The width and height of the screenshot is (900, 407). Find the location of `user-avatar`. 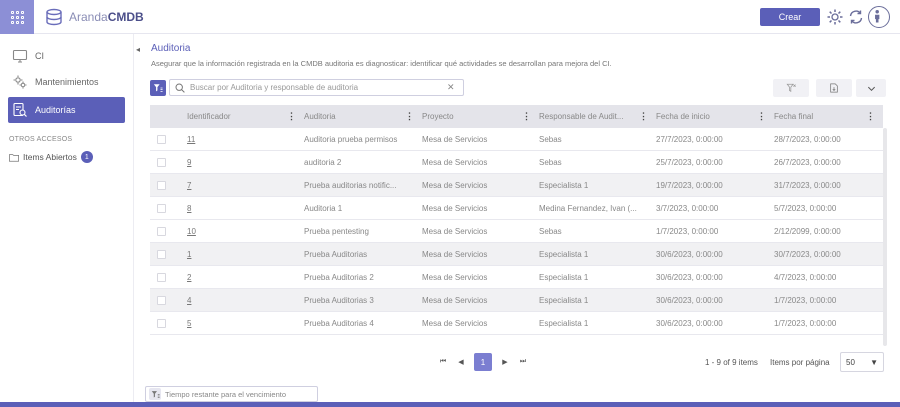

user-avatar is located at coordinates (879, 17).